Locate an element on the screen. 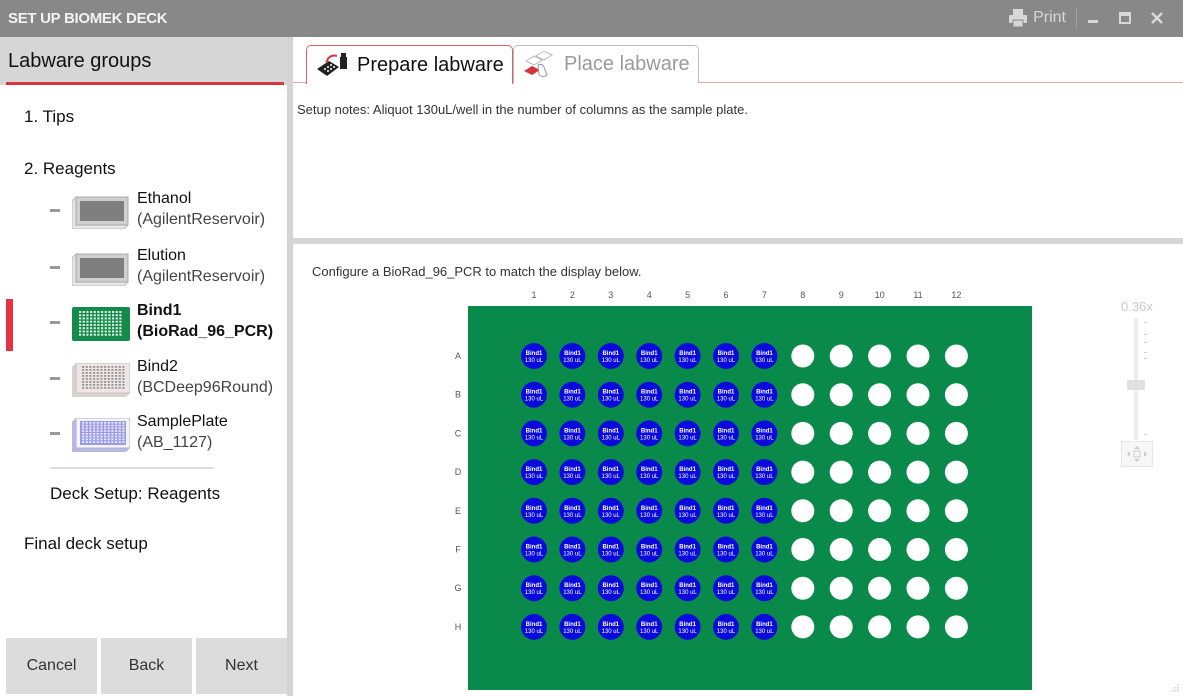  reagent-item-bind2: Bind2 (BCDeep96Round) is located at coordinates (143, 380).